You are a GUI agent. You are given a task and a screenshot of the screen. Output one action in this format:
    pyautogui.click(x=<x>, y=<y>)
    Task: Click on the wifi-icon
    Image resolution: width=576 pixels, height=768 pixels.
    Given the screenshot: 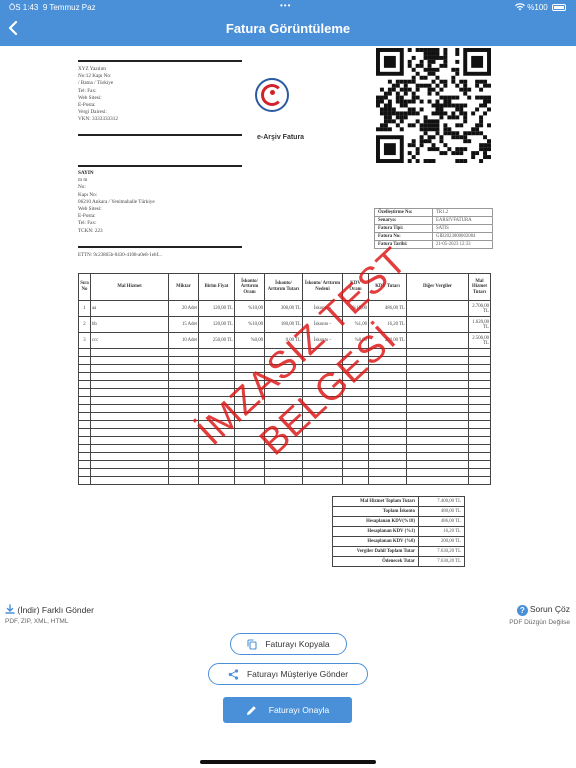 What is the action you would take?
    pyautogui.click(x=520, y=7)
    